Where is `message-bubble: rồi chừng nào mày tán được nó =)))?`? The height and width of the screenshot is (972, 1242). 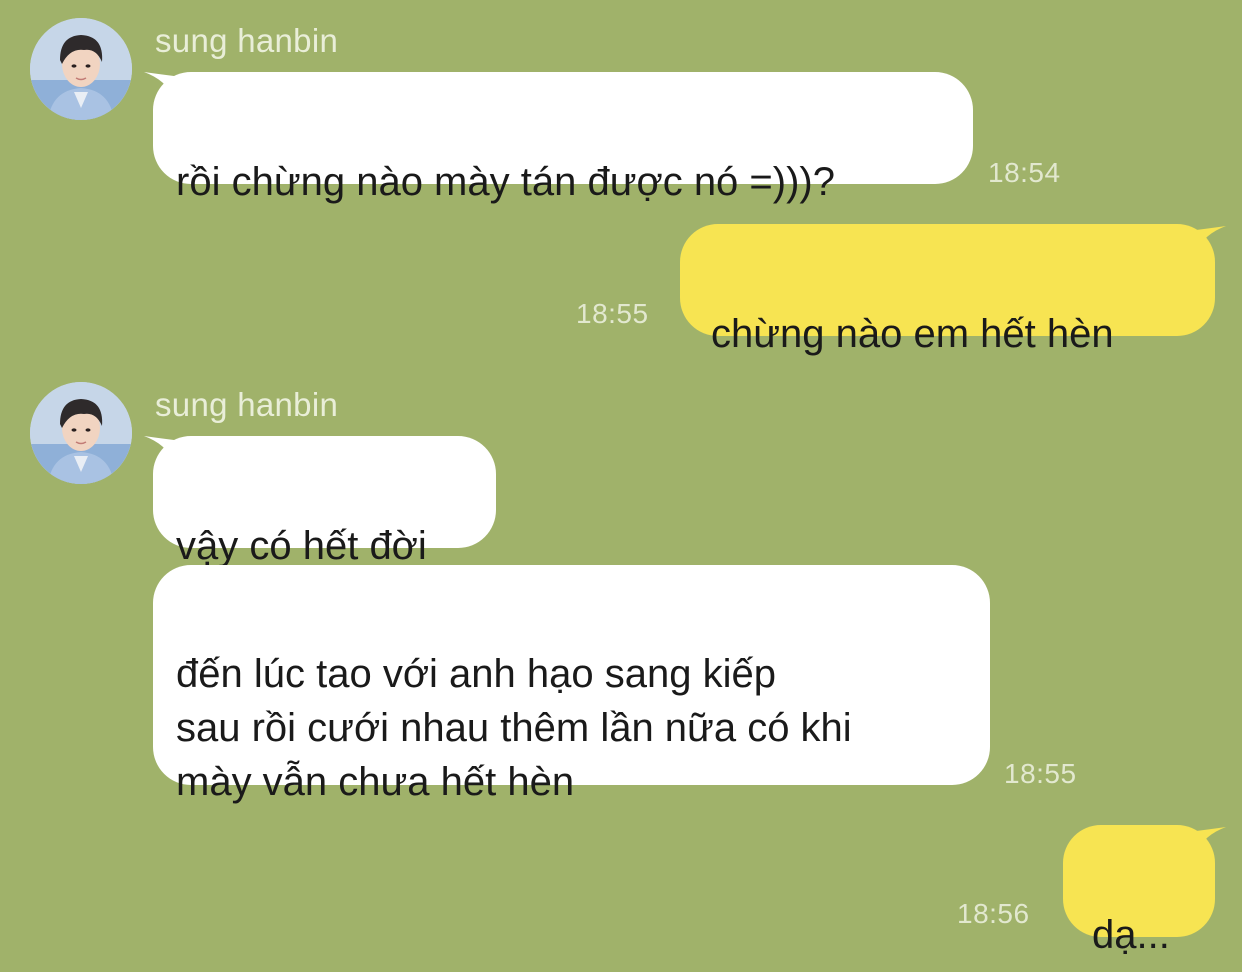 message-bubble: rồi chừng nào mày tán được nó =)))? is located at coordinates (563, 138).